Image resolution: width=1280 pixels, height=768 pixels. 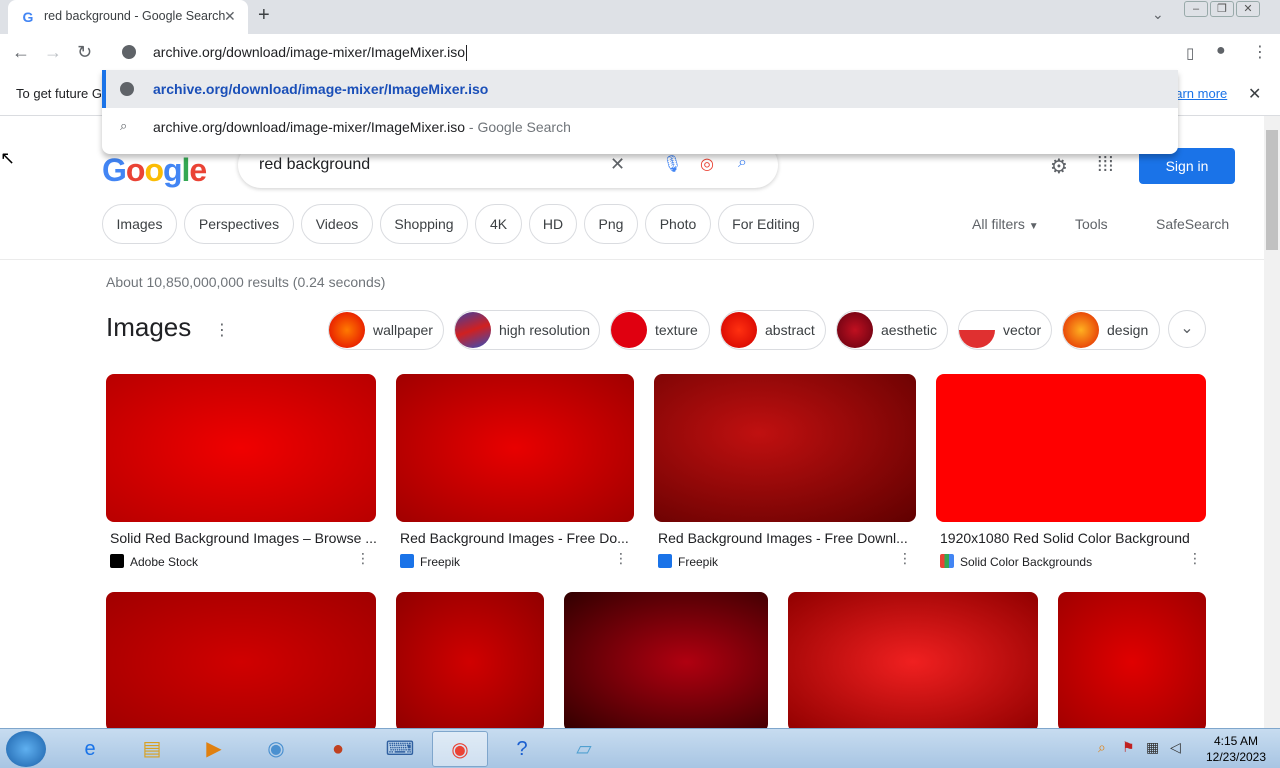 What do you see at coordinates (53, 52) in the screenshot?
I see `forward-arrow-icon: →` at bounding box center [53, 52].